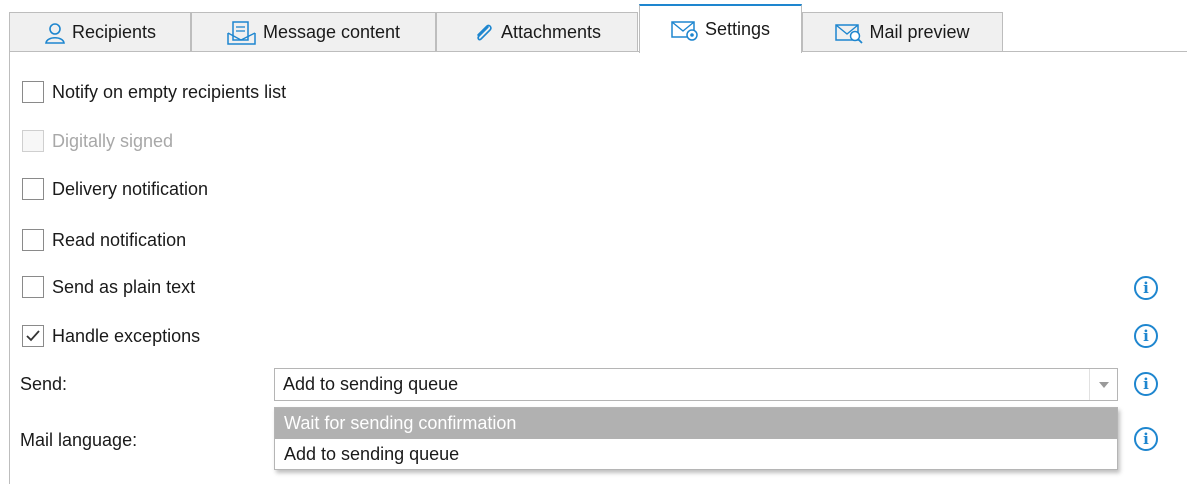  Describe the element at coordinates (737, 29) in the screenshot. I see `tab-label: Settings` at that location.